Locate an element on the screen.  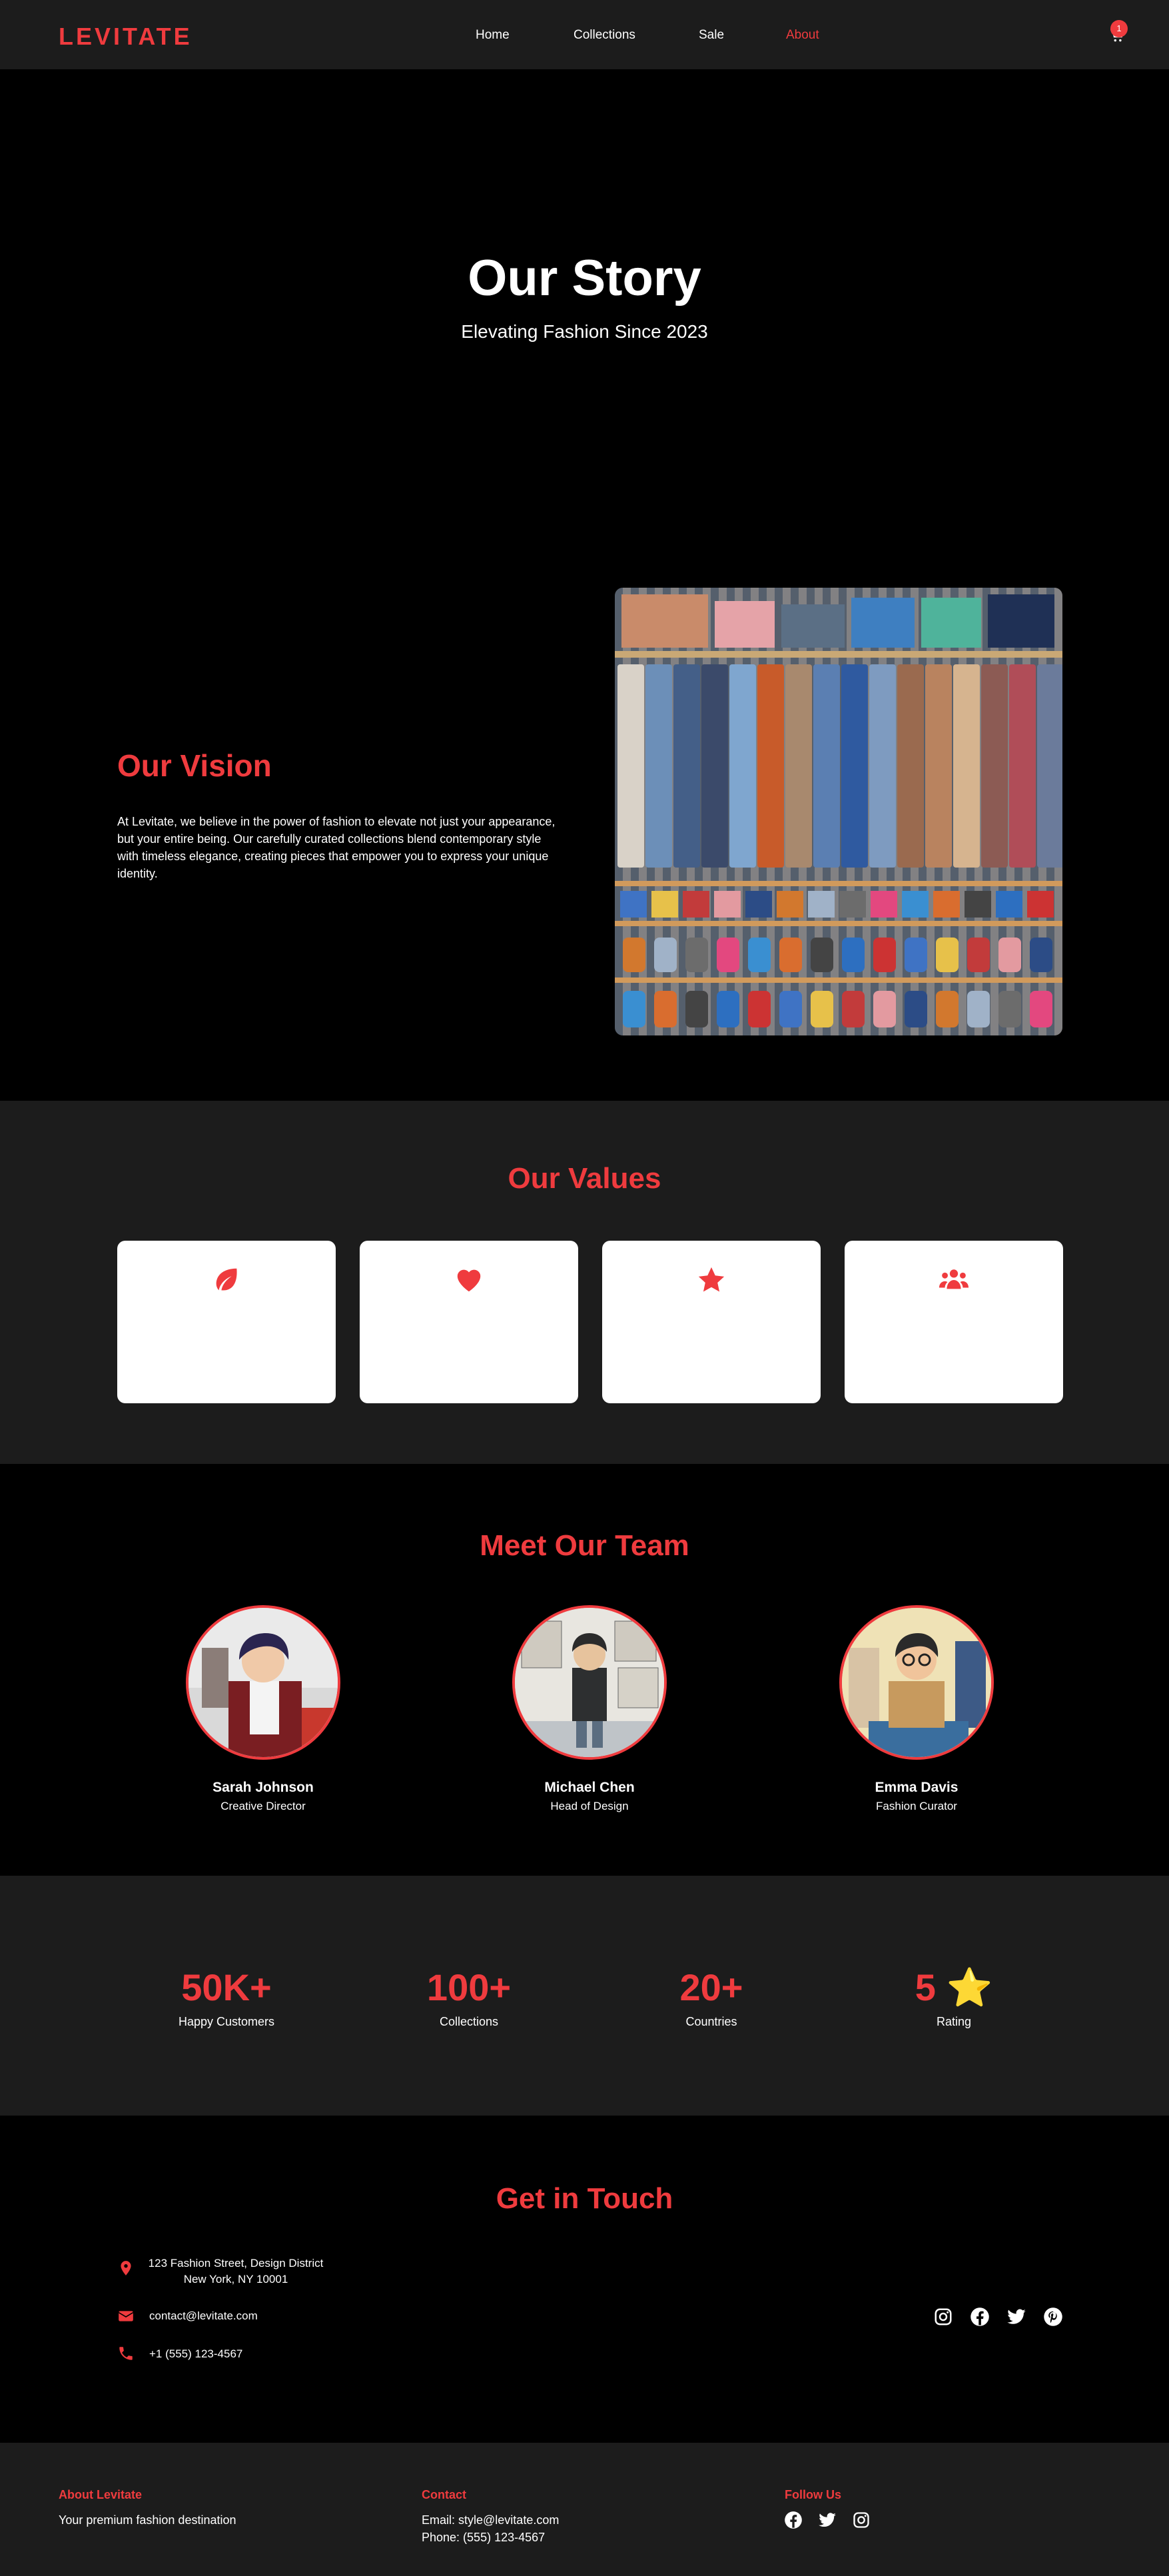
stat-value: 5 ⭐ is located at coordinates (954, 1987).